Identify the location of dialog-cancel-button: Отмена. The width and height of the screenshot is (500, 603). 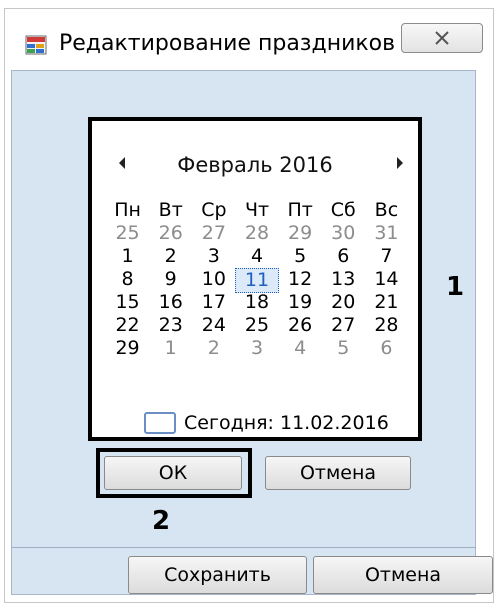
(403, 575).